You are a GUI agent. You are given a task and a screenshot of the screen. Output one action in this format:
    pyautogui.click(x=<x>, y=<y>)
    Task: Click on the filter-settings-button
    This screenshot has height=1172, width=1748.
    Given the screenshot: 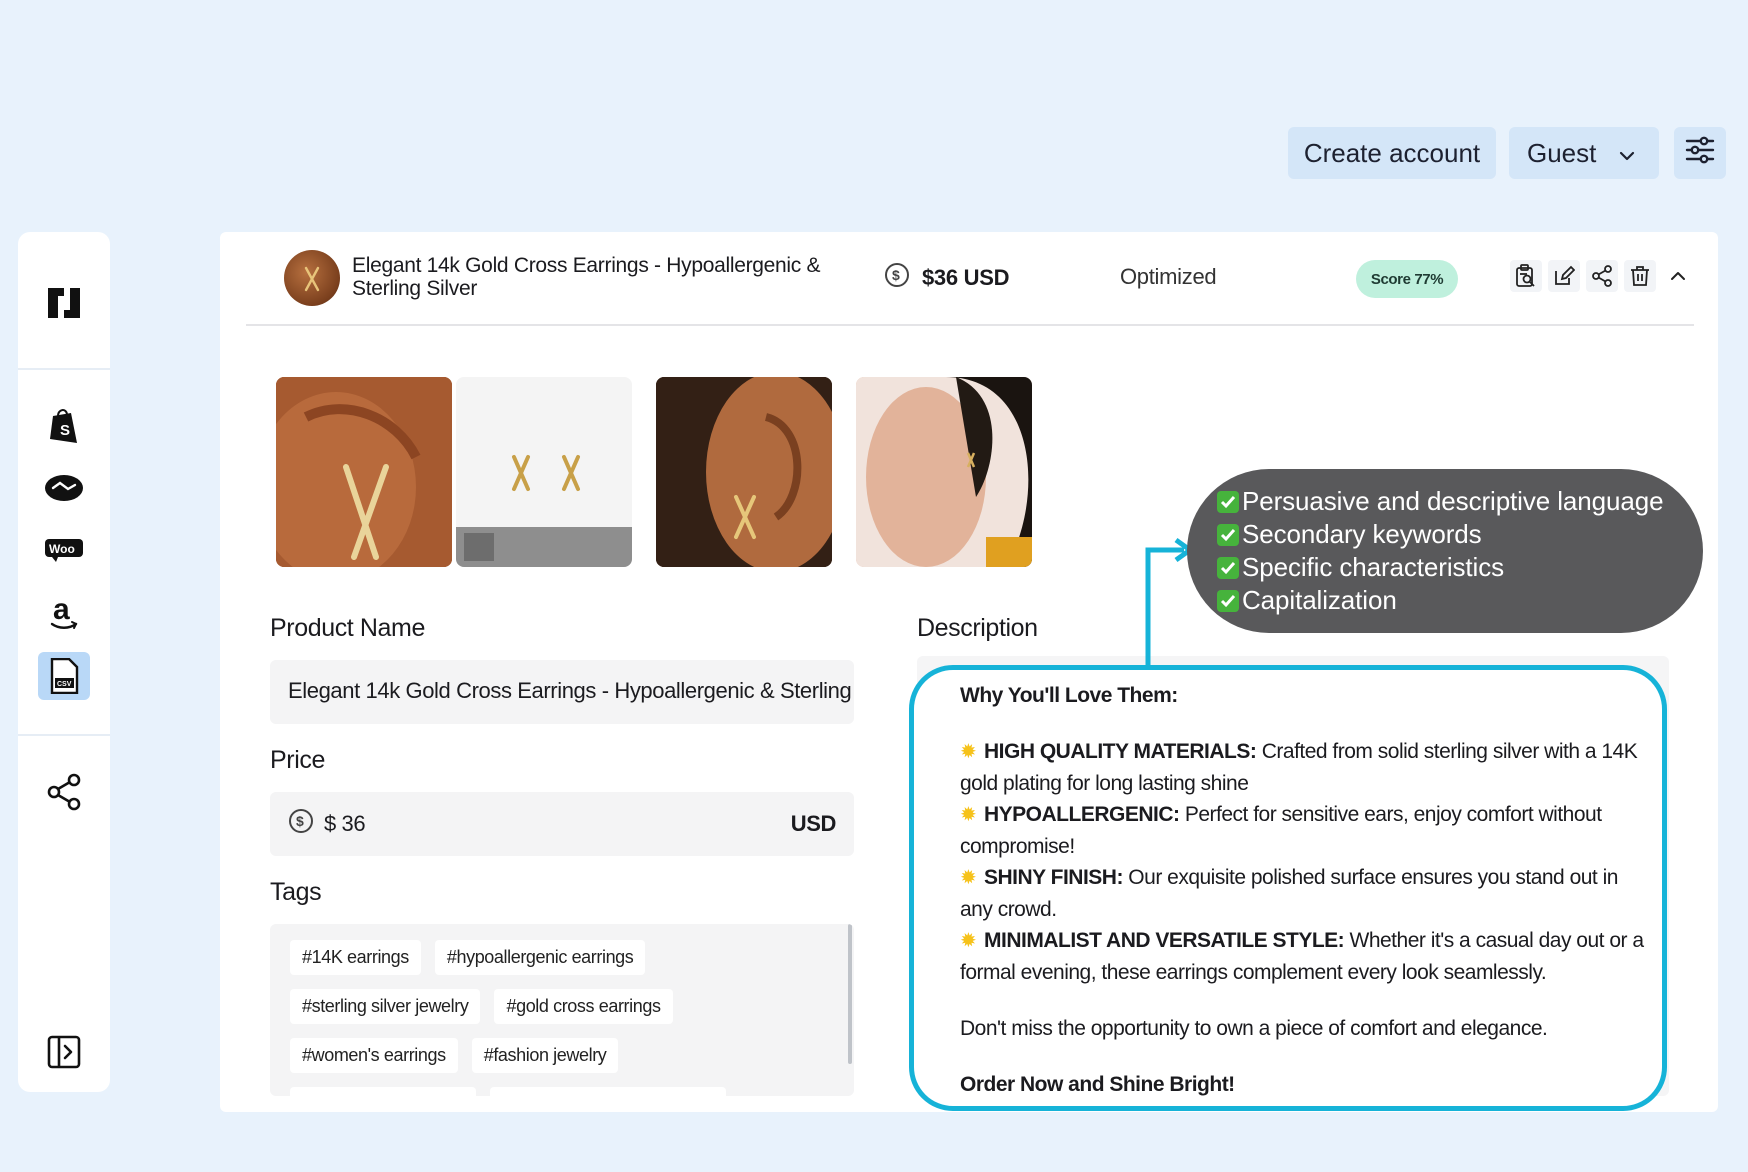 What is the action you would take?
    pyautogui.click(x=1700, y=153)
    